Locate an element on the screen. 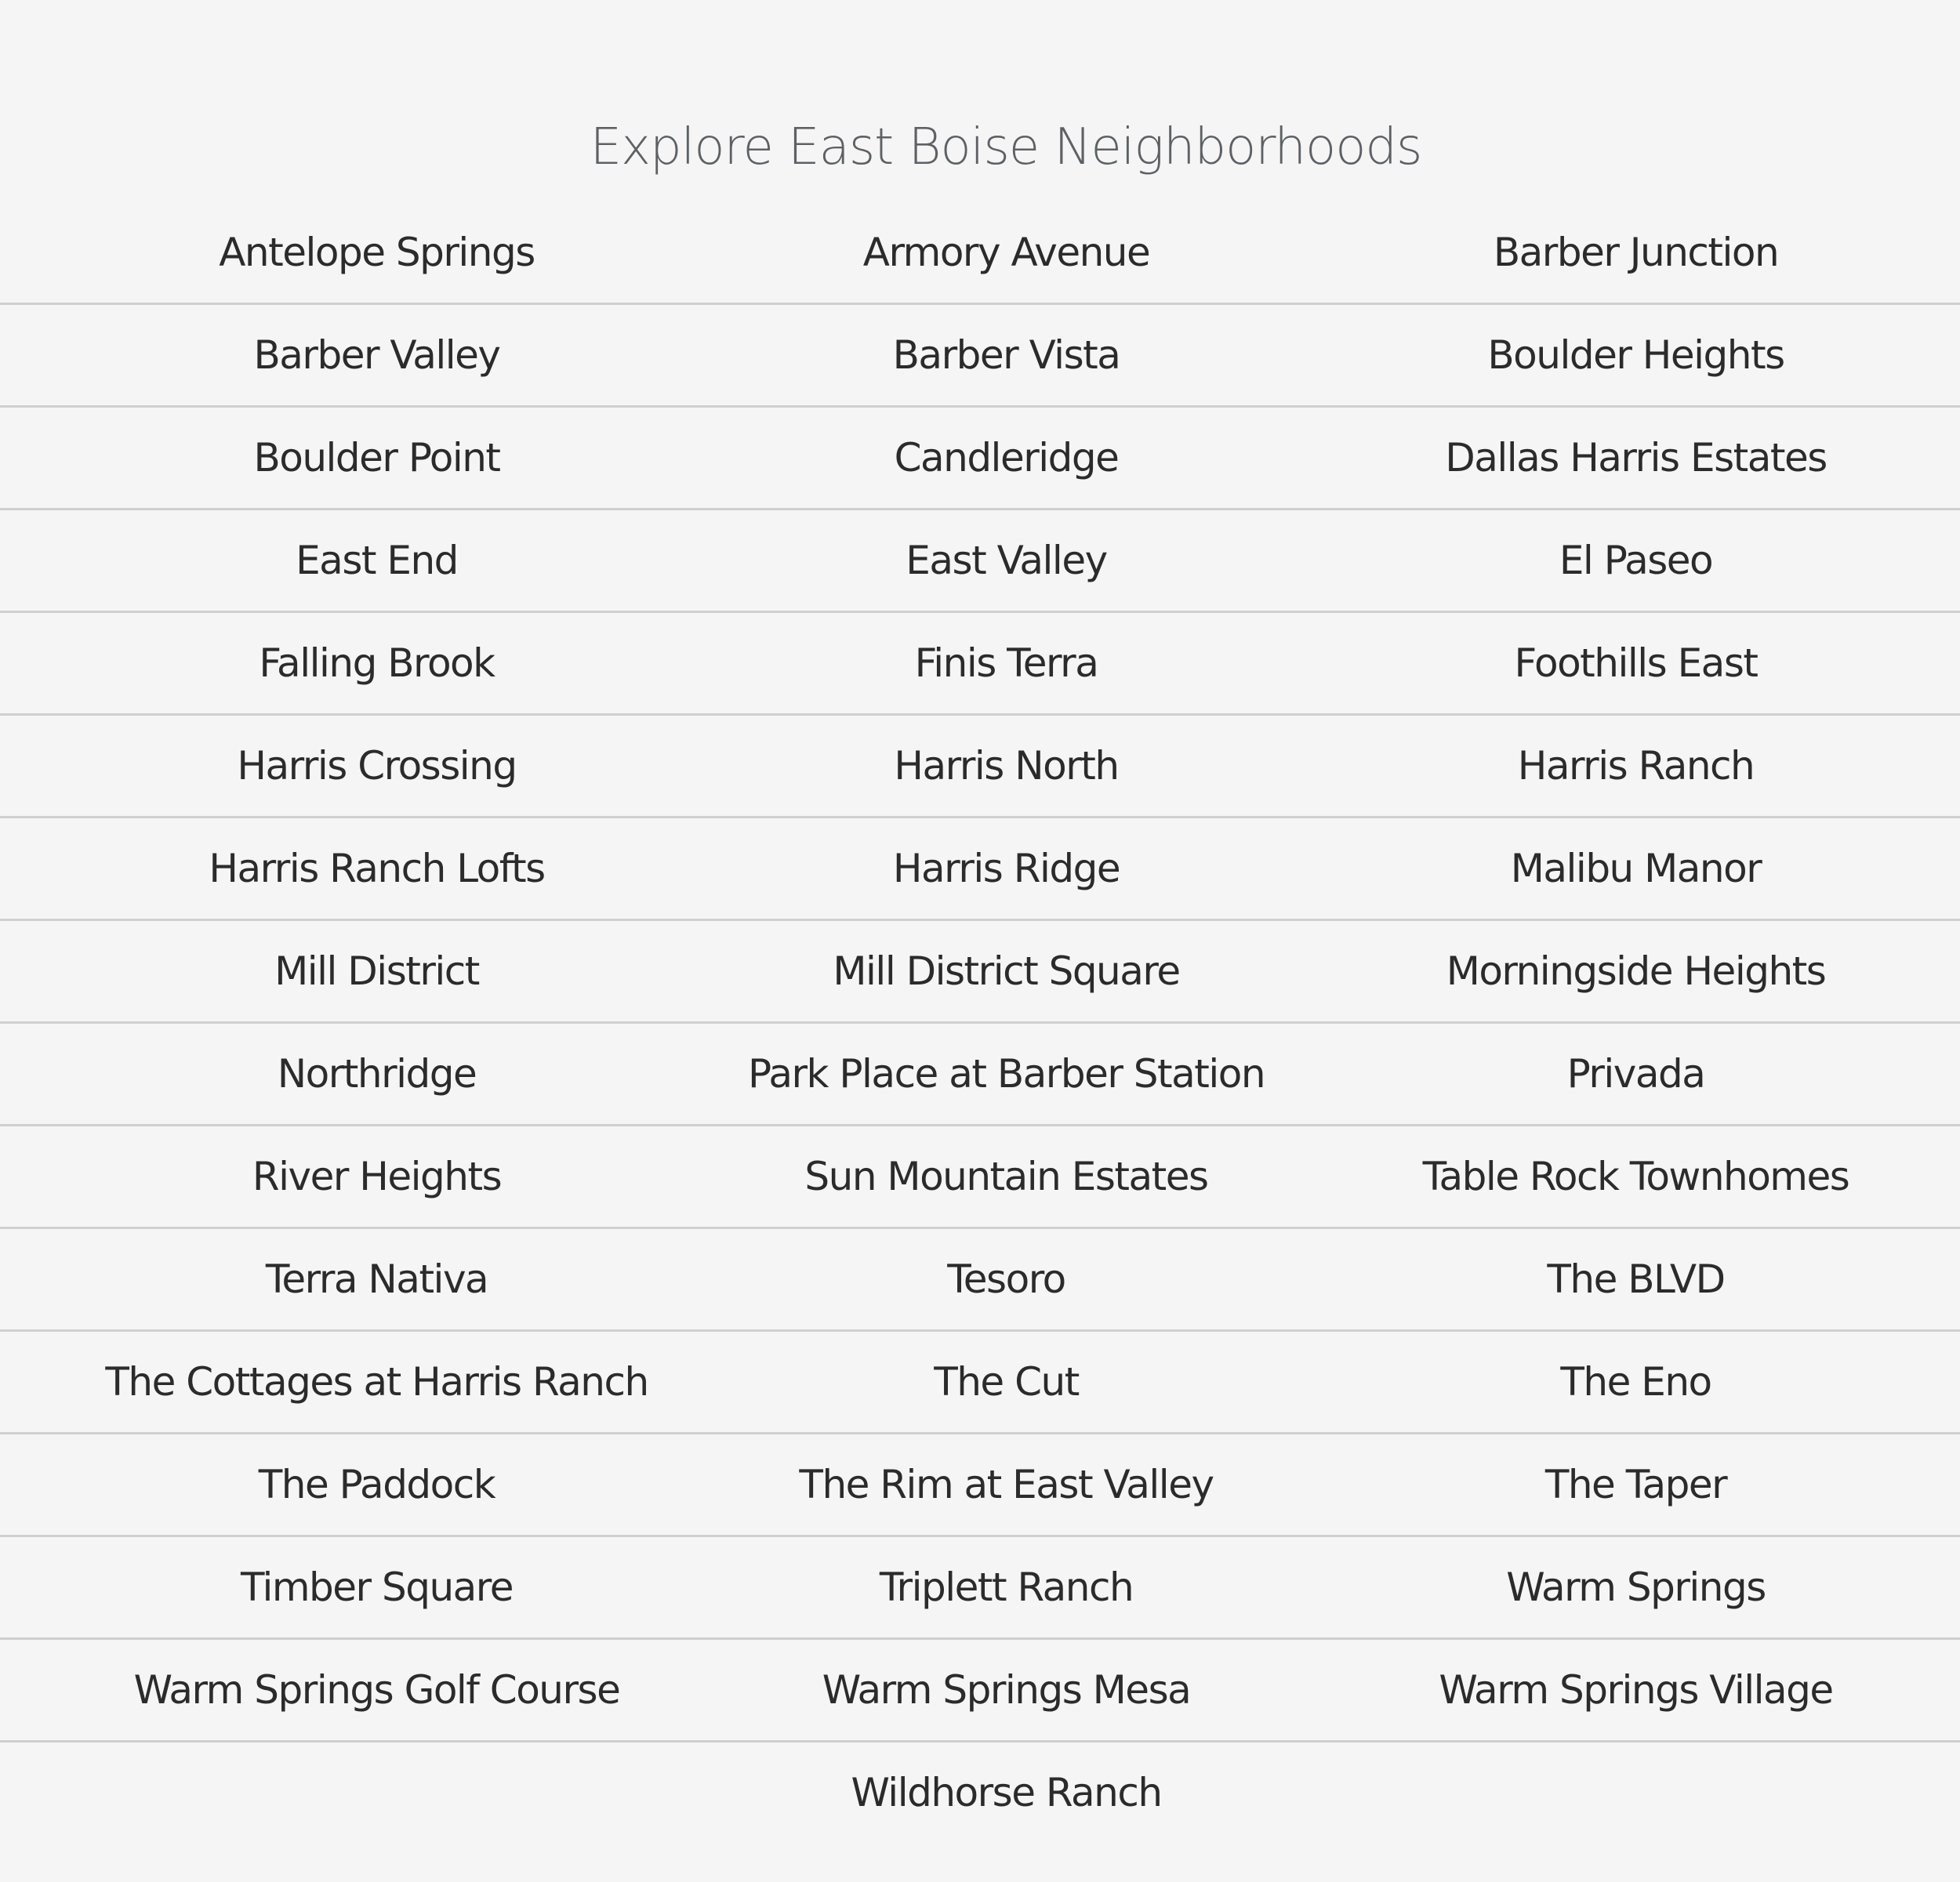 The width and height of the screenshot is (1960, 1882). neighborhood-row: Falling Brook Finis Terra Foothills East is located at coordinates (980, 664).